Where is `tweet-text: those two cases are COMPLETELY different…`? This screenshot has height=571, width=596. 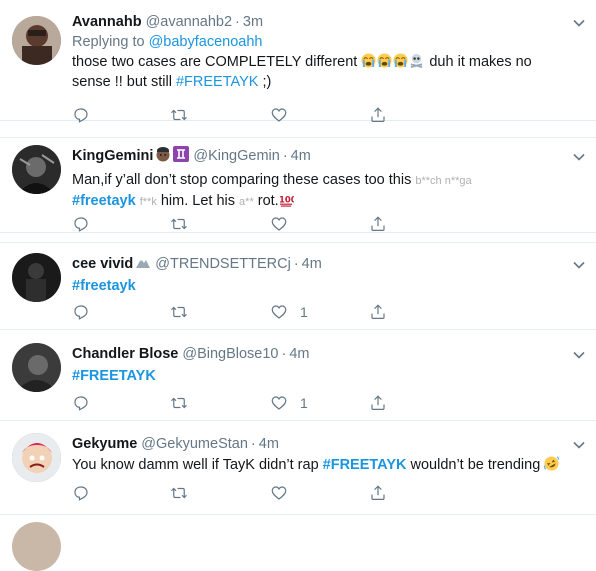
tweet-text: those two cases are COMPLETELY different… is located at coordinates (329, 72).